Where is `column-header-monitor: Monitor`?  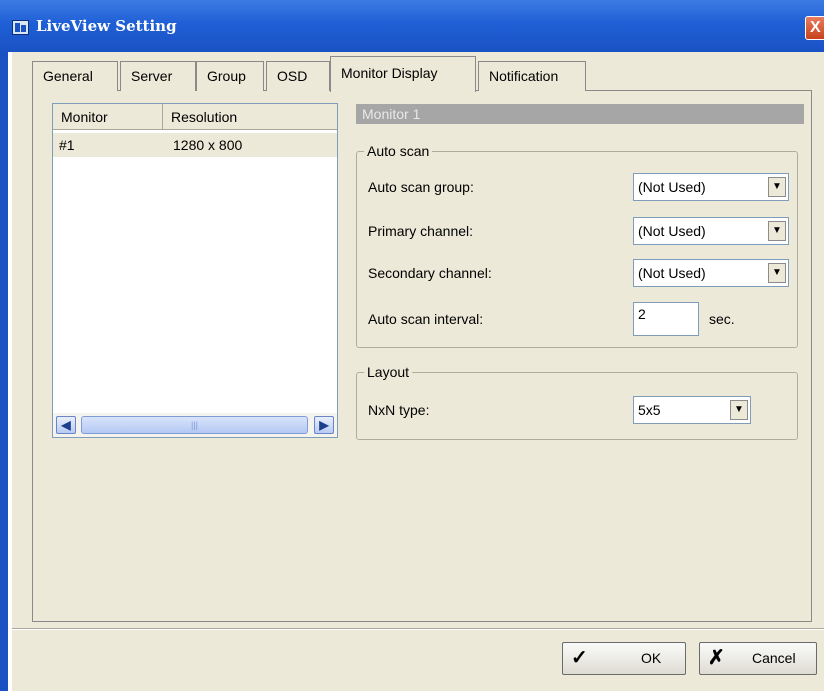 column-header-monitor: Monitor is located at coordinates (108, 117).